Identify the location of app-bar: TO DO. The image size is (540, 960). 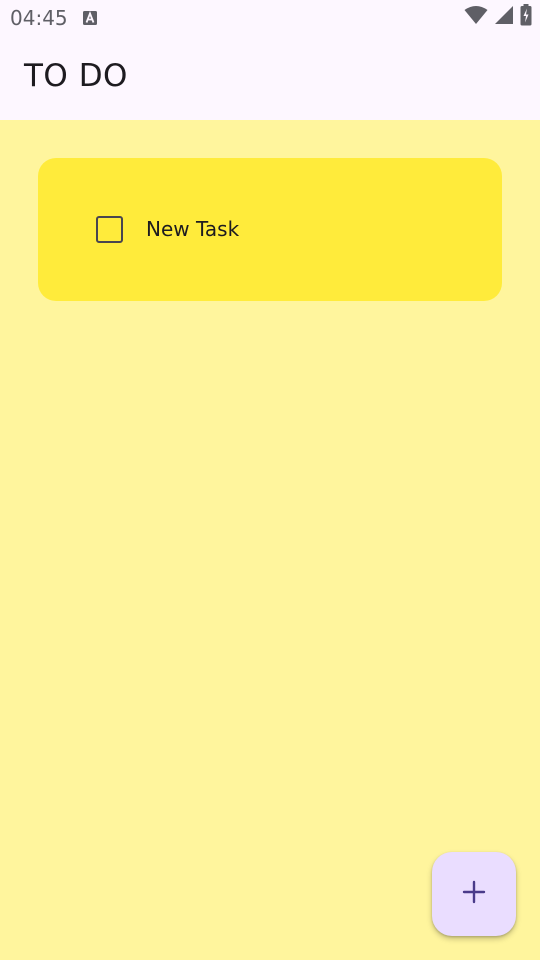
(270, 78).